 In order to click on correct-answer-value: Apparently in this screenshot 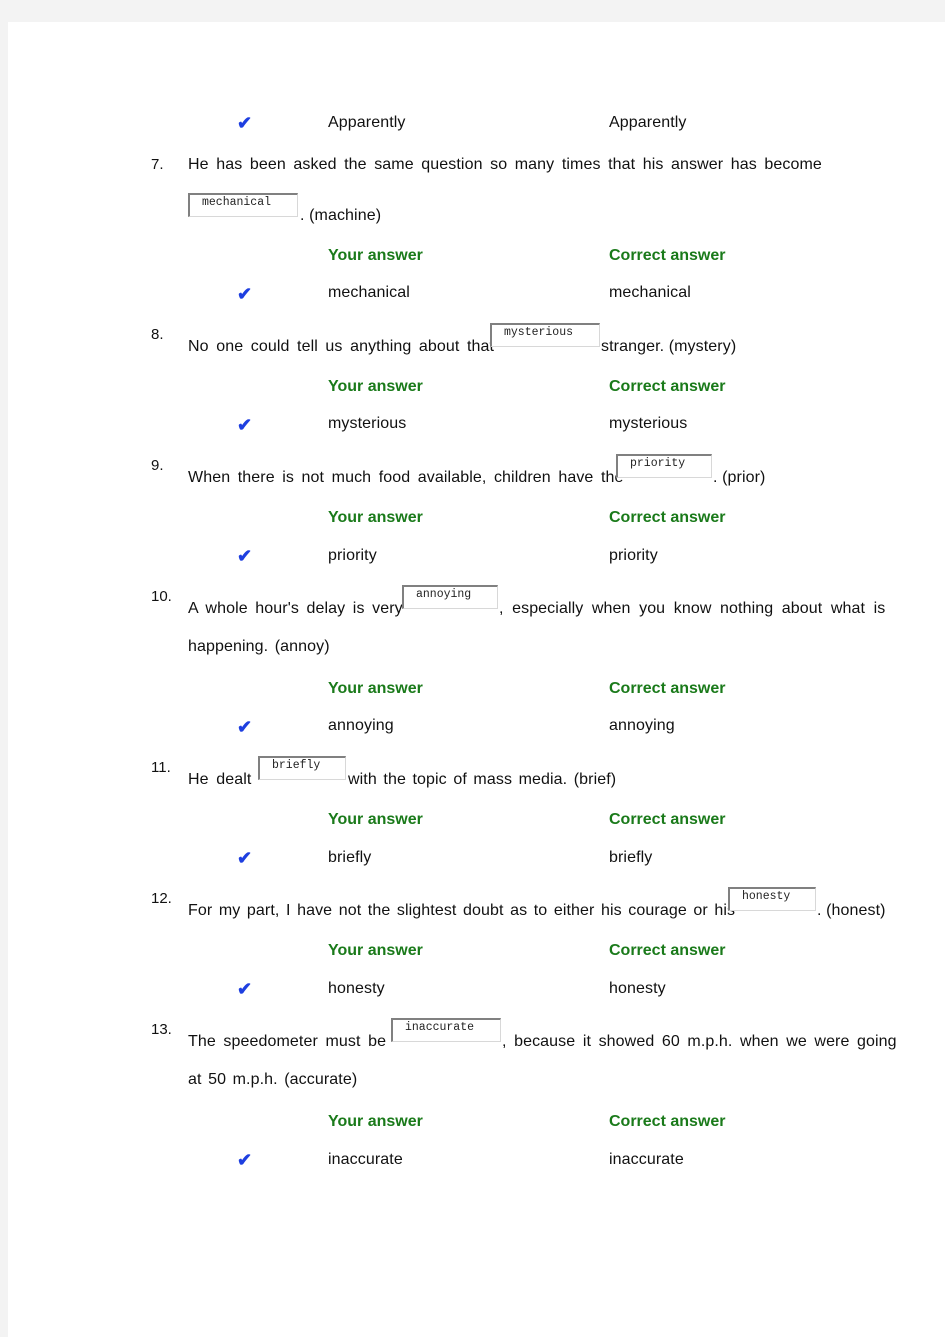, I will do `click(648, 122)`.